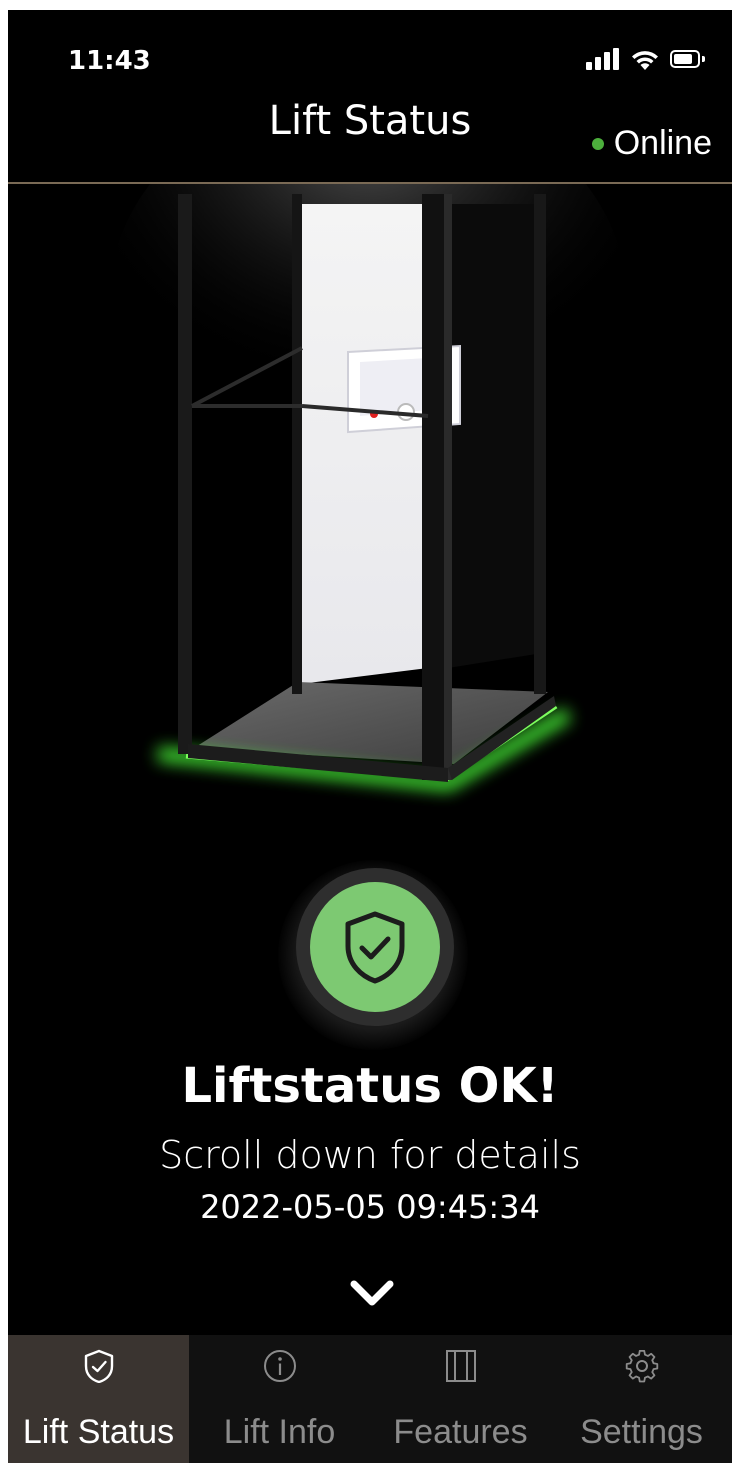 Image resolution: width=732 pixels, height=1463 pixels. I want to click on status-bar-icons, so click(646, 60).